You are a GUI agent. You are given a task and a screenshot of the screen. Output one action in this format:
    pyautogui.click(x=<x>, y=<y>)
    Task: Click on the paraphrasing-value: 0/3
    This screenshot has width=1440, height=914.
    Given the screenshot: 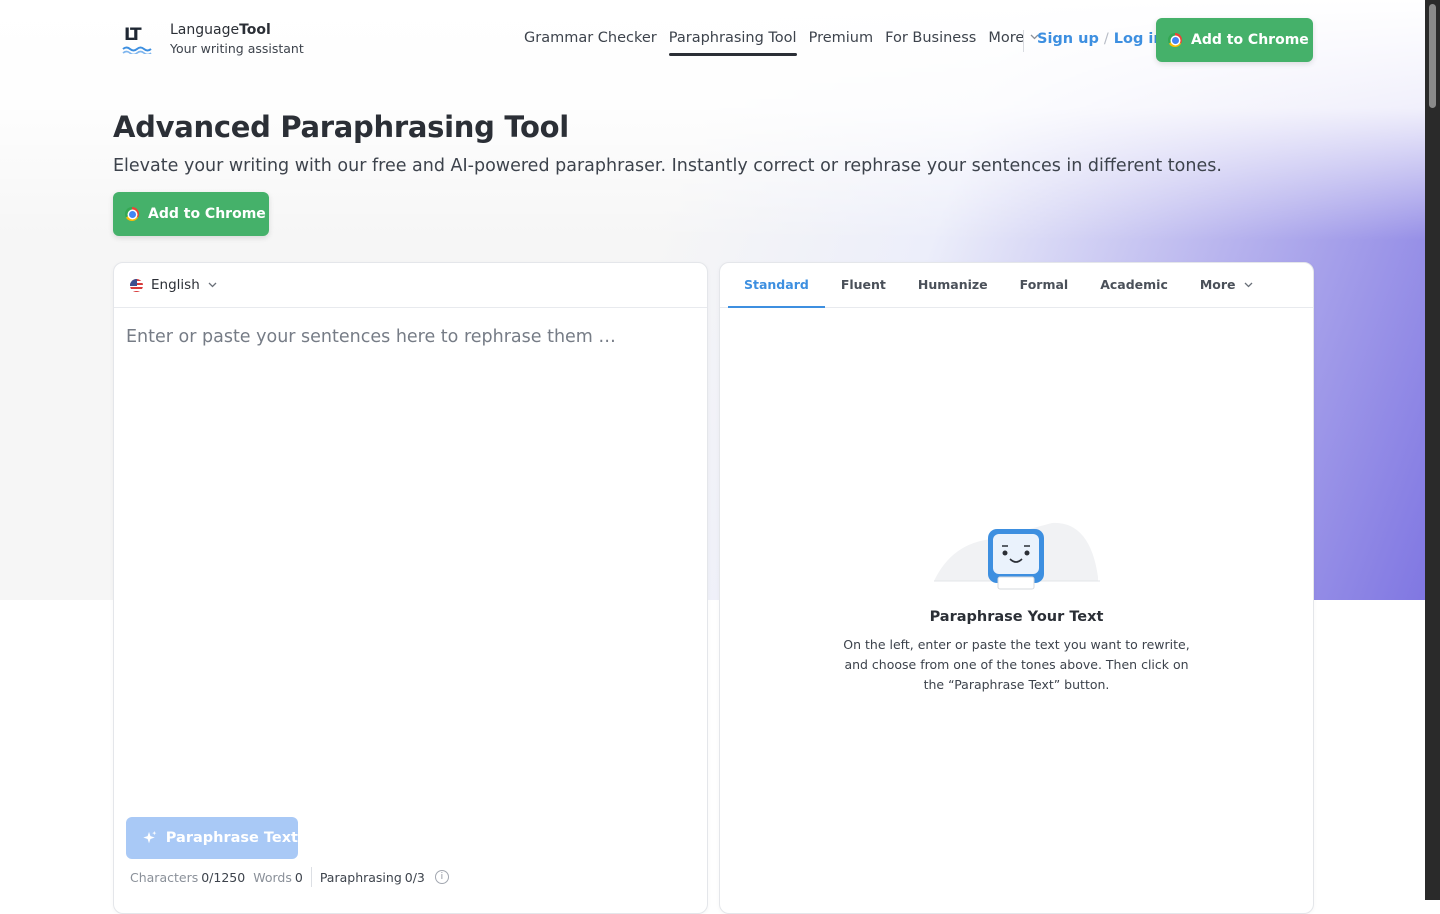 What is the action you would take?
    pyautogui.click(x=414, y=877)
    